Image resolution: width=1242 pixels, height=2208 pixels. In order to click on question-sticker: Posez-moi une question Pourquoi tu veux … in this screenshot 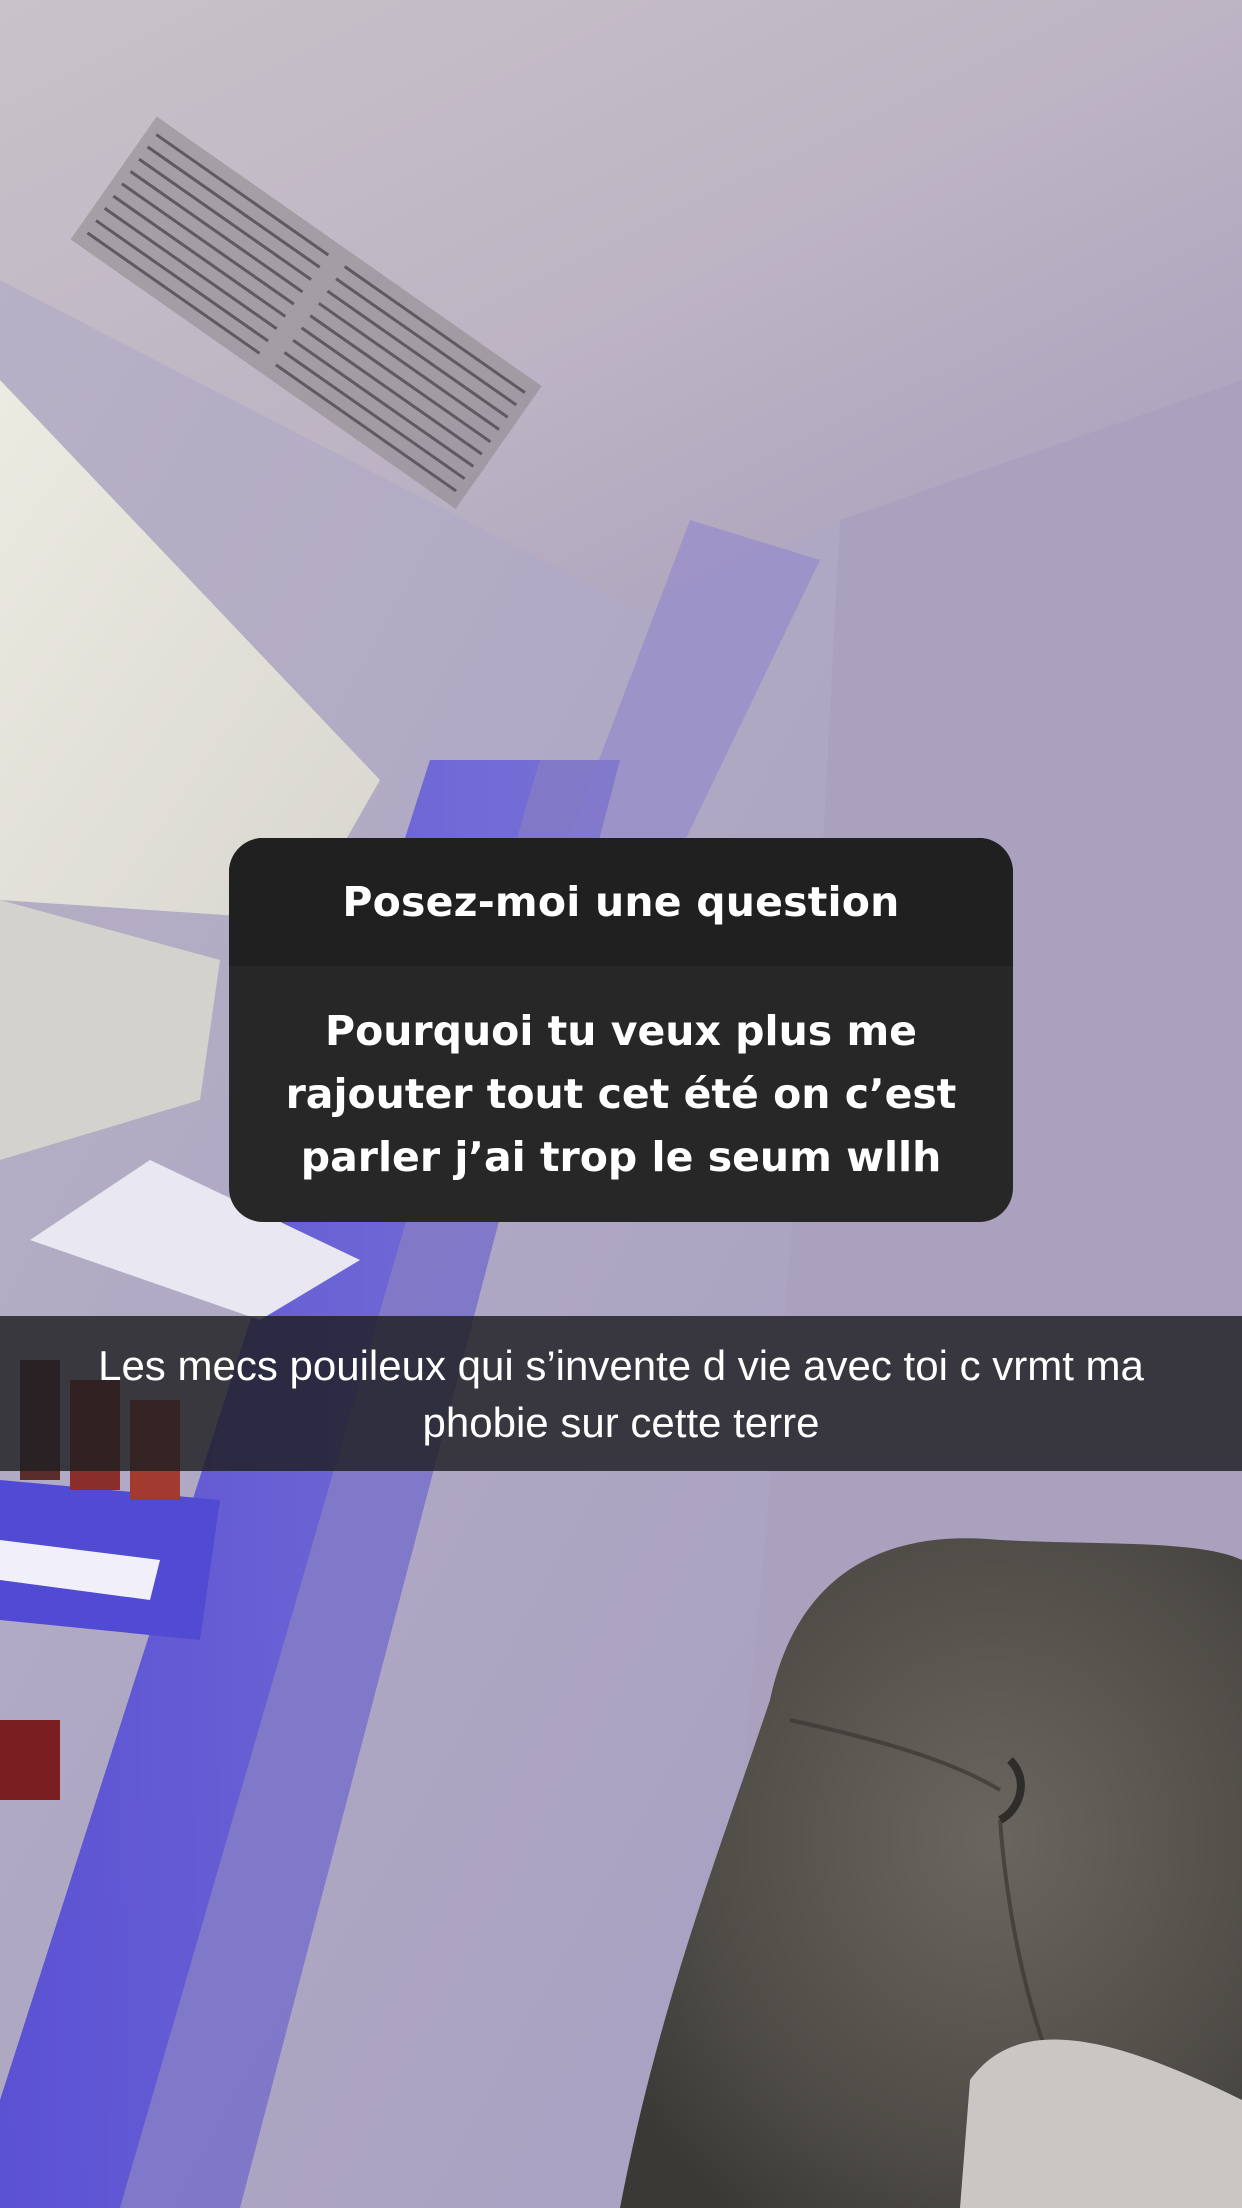, I will do `click(621, 1030)`.